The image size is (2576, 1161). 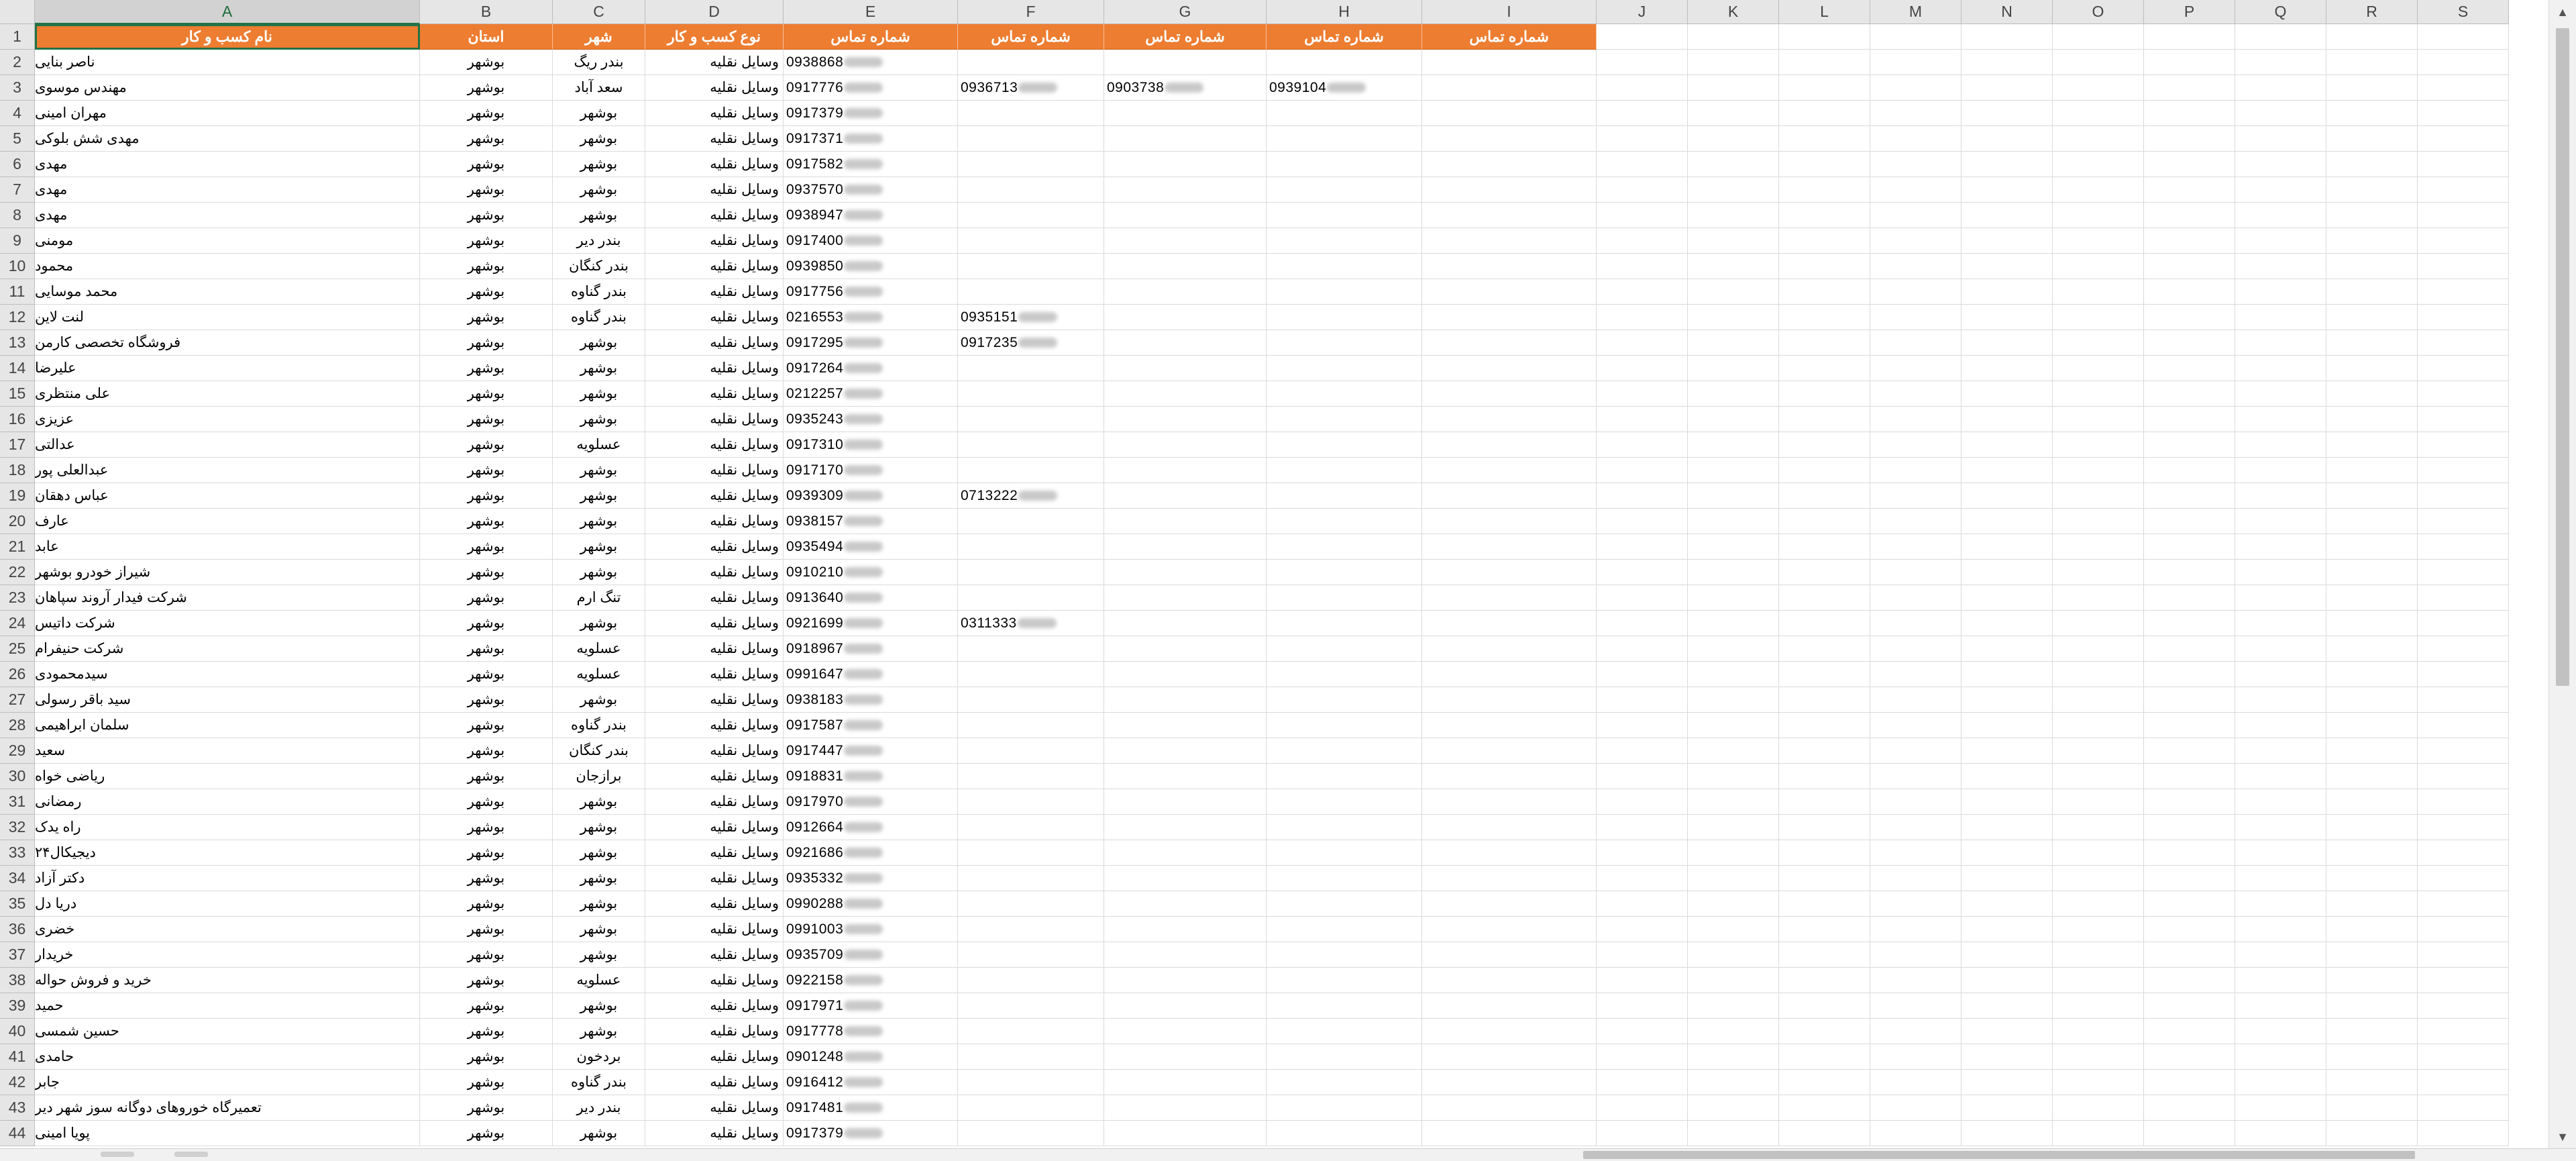 What do you see at coordinates (227, 1057) in the screenshot?
I see `cell-name: حامدی` at bounding box center [227, 1057].